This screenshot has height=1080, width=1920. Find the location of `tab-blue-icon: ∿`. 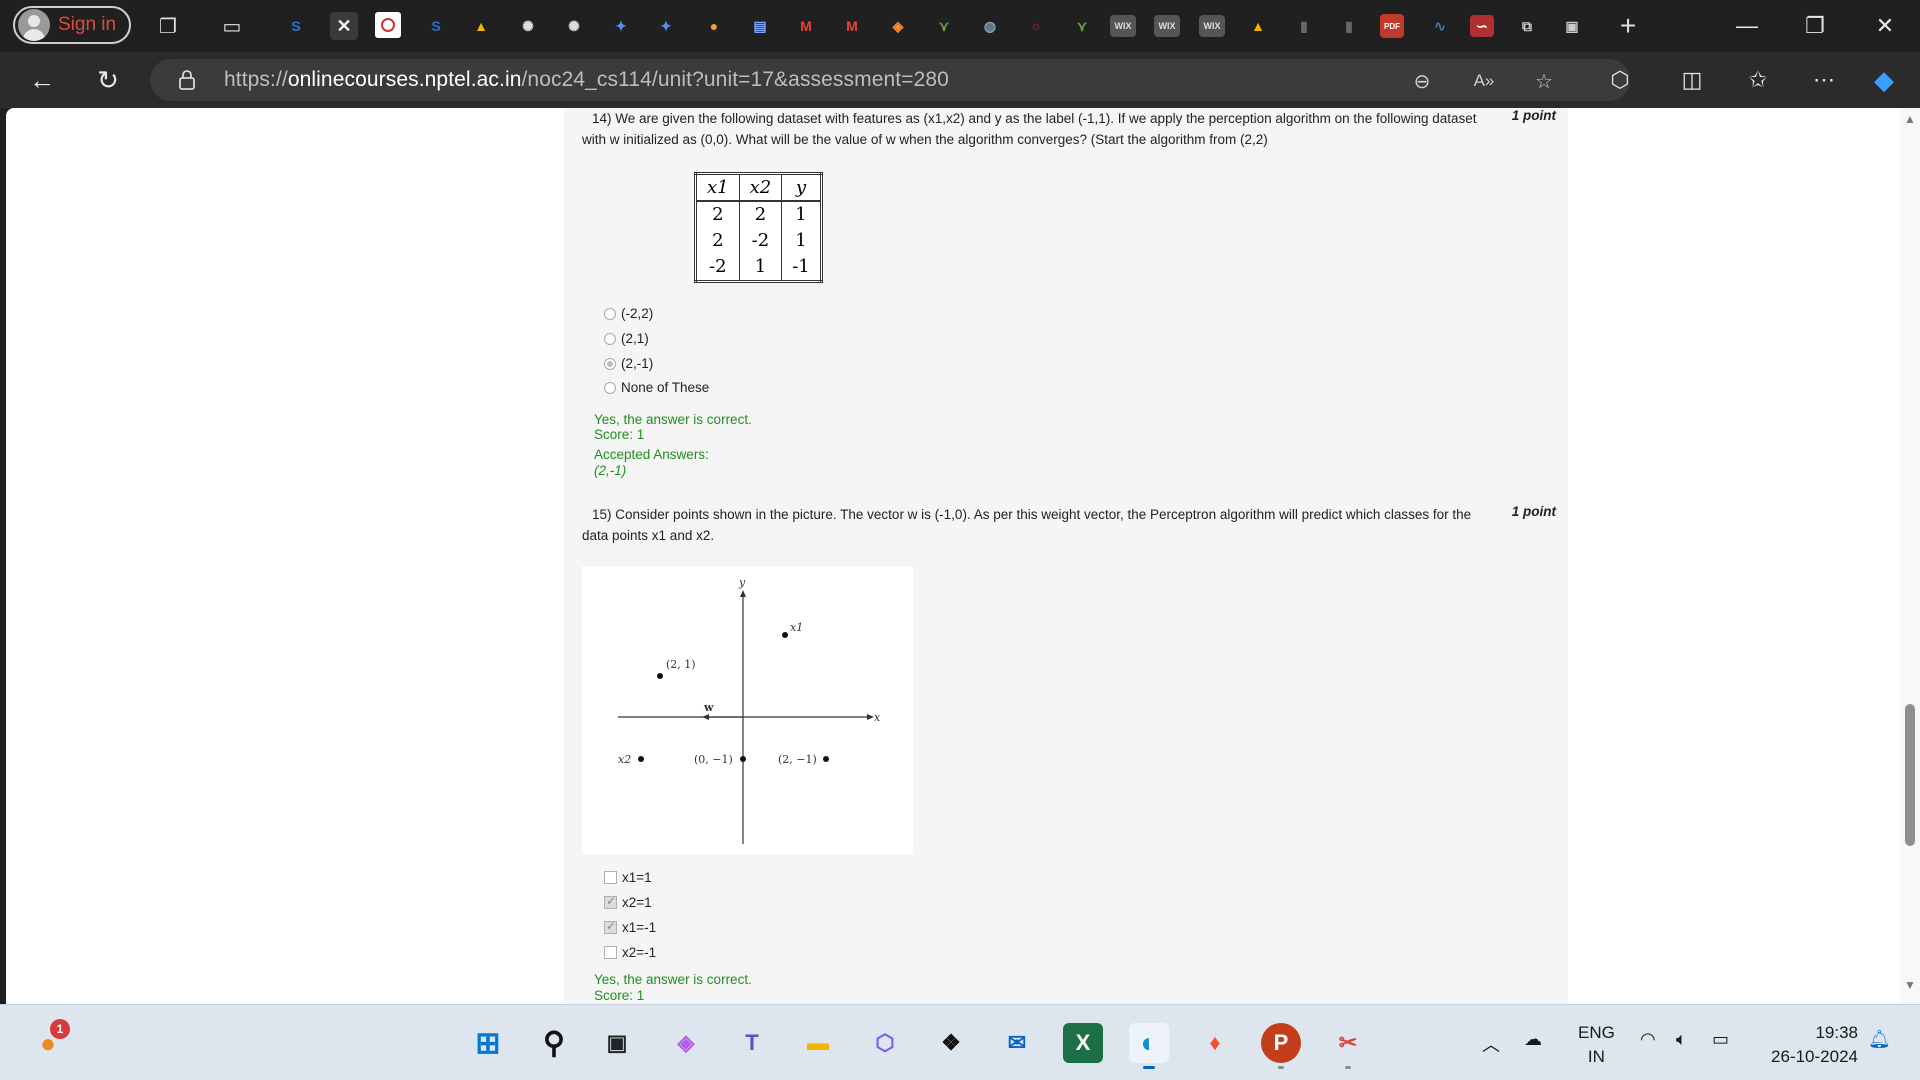

tab-blue-icon: ∿ is located at coordinates (1440, 26).